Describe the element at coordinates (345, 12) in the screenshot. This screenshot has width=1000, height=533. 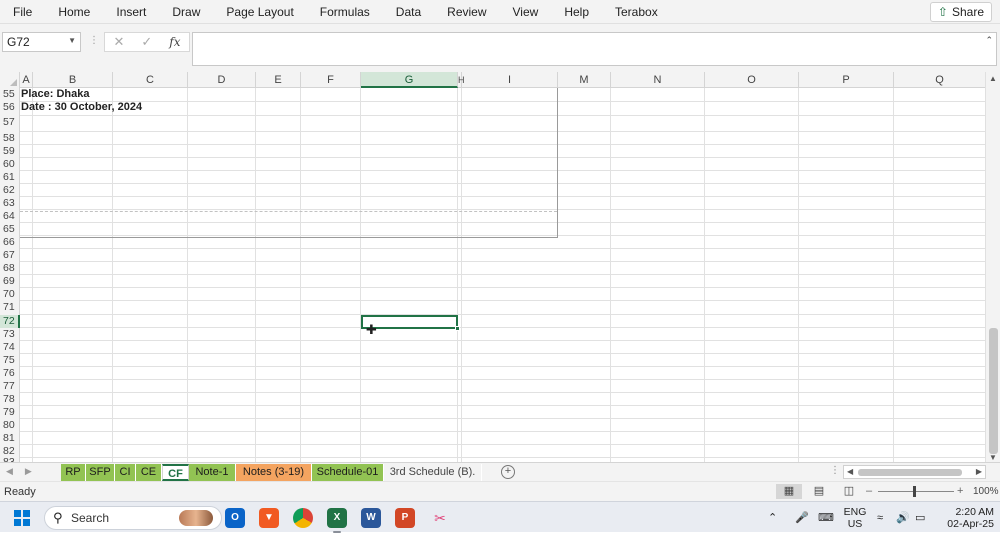
I see `tab-formulas: Formulas` at that location.